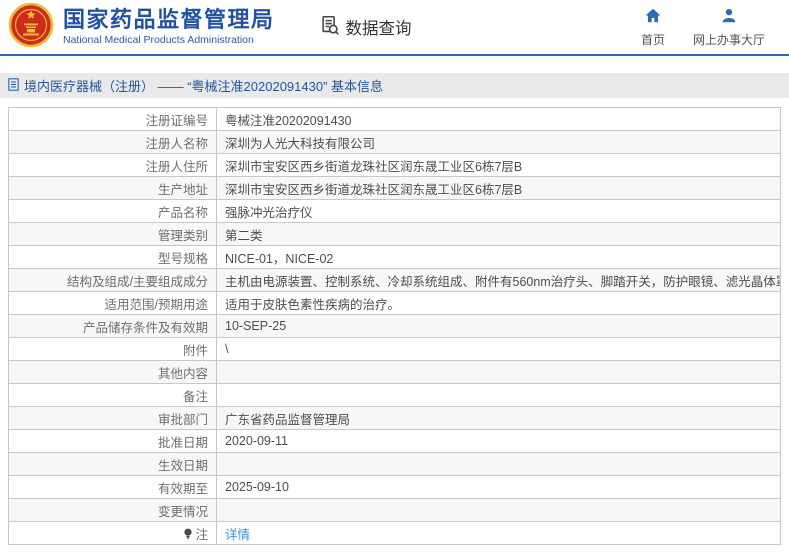 This screenshot has width=789, height=552. What do you see at coordinates (112, 441) in the screenshot?
I see `row-label: 批准日期` at bounding box center [112, 441].